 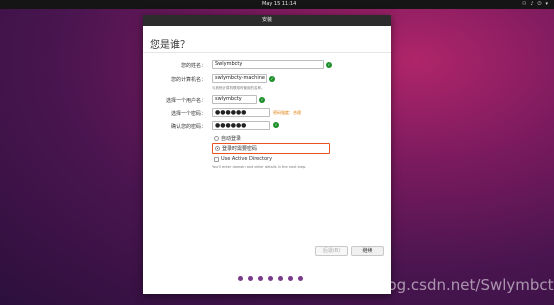 I want to click on confirm-password-field: ●●●●●●, so click(x=241, y=125).